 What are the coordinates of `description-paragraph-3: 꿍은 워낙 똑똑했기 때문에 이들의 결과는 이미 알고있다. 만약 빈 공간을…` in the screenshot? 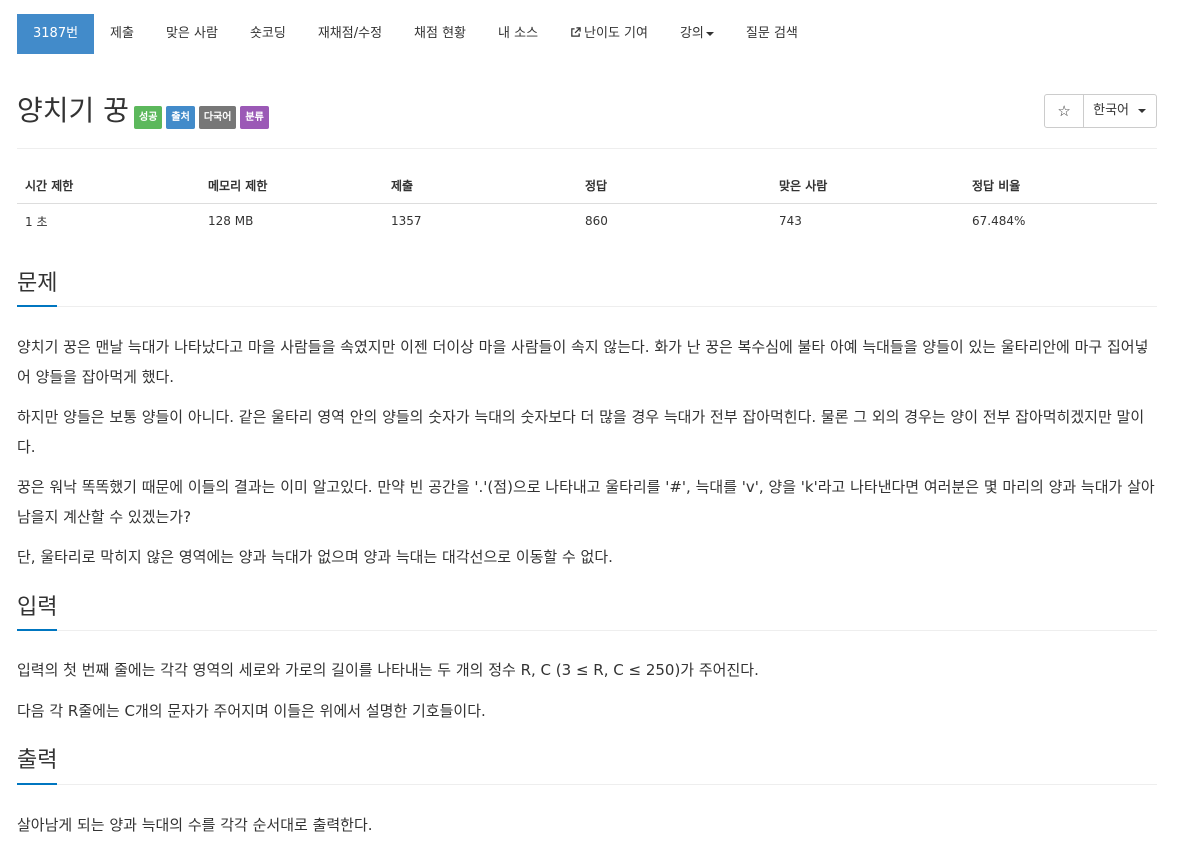 It's located at (586, 502).